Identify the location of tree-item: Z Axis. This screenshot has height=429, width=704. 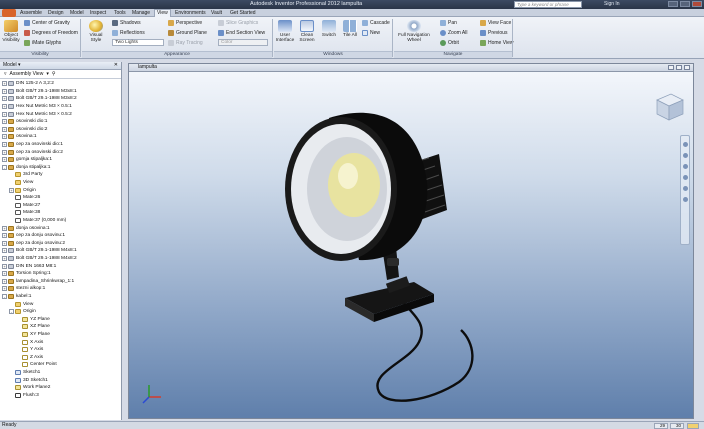
(29, 358).